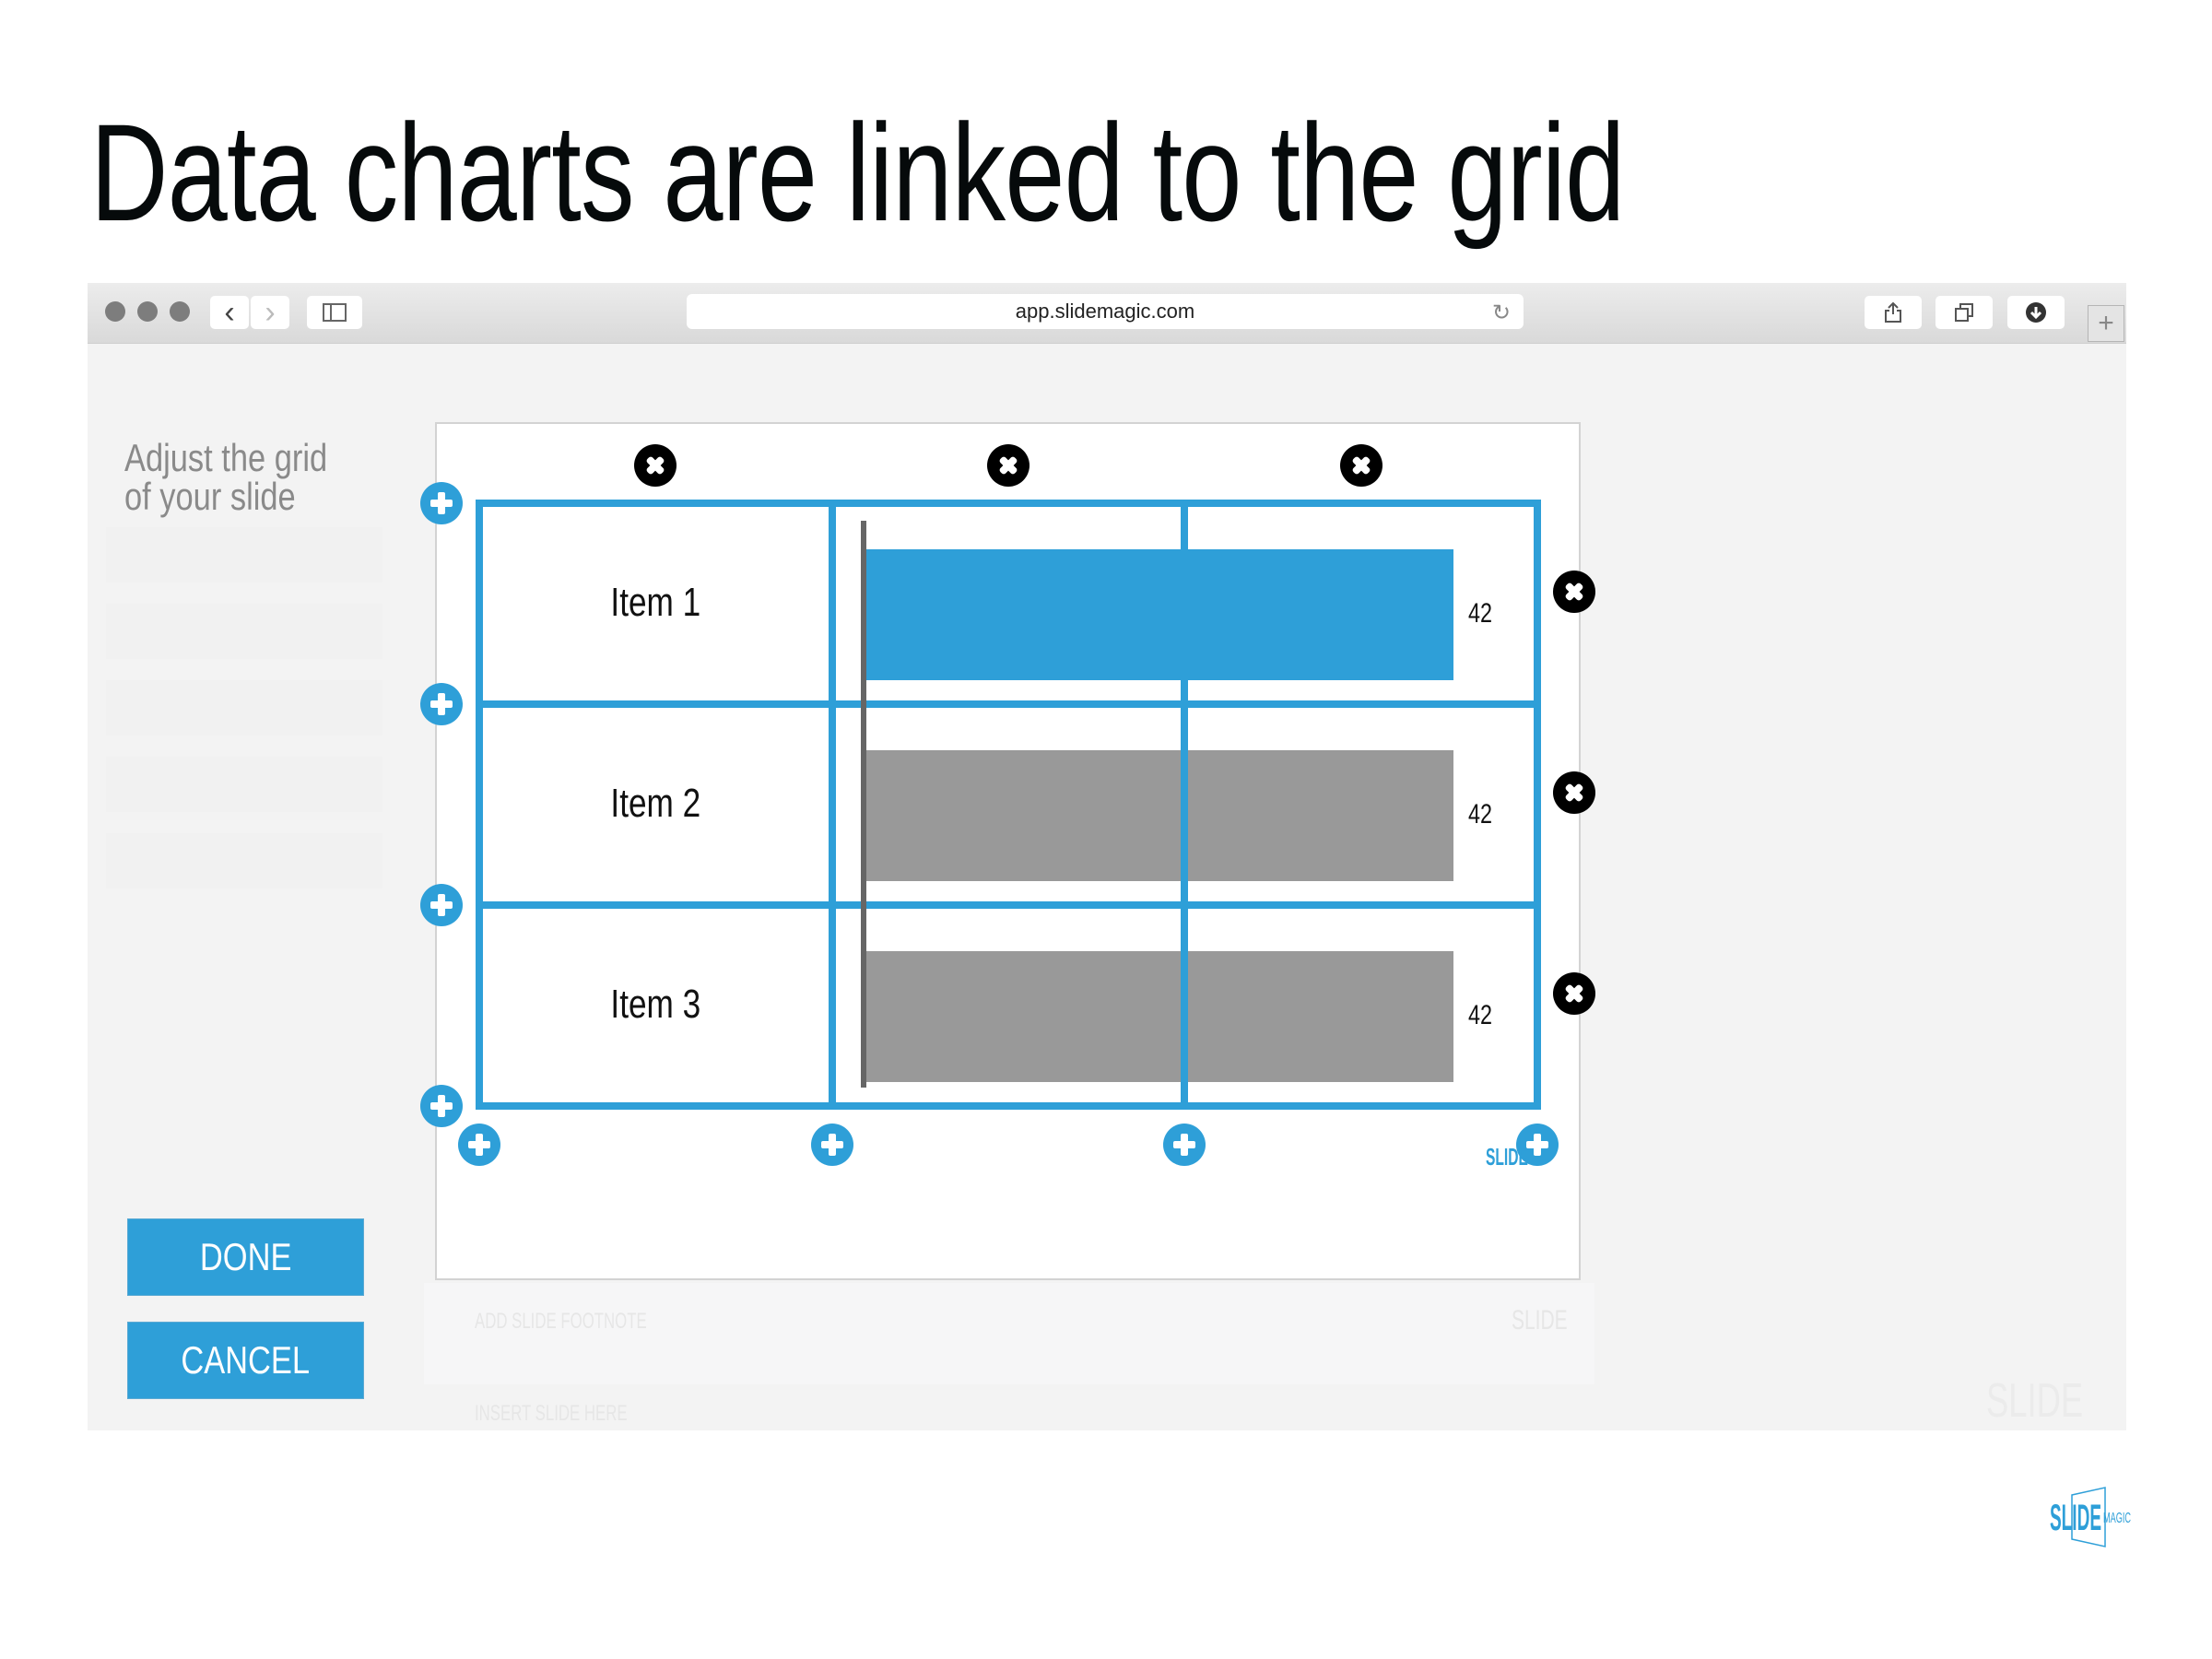 The image size is (2212, 1659). Describe the element at coordinates (655, 1004) in the screenshot. I see `category-label: Item 3` at that location.